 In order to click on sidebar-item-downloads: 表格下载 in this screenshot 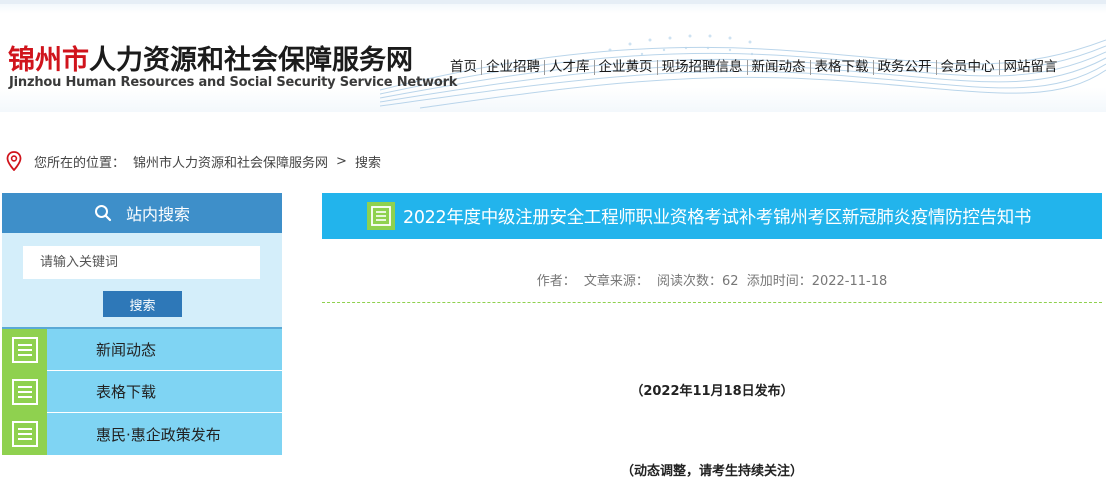, I will do `click(142, 391)`.